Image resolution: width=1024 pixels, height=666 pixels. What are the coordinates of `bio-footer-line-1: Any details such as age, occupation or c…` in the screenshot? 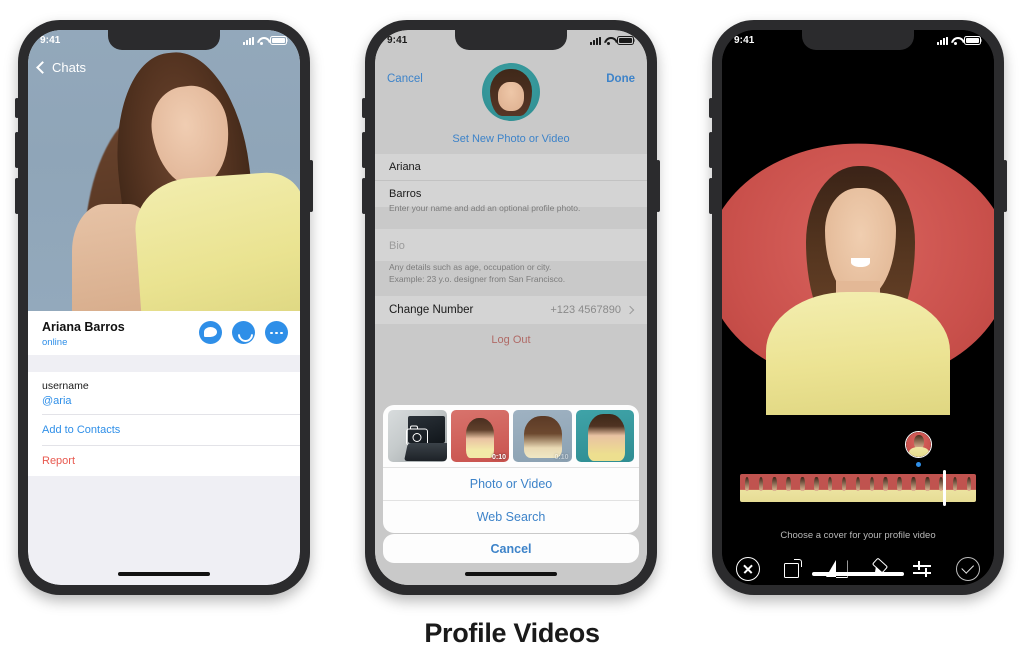 It's located at (470, 267).